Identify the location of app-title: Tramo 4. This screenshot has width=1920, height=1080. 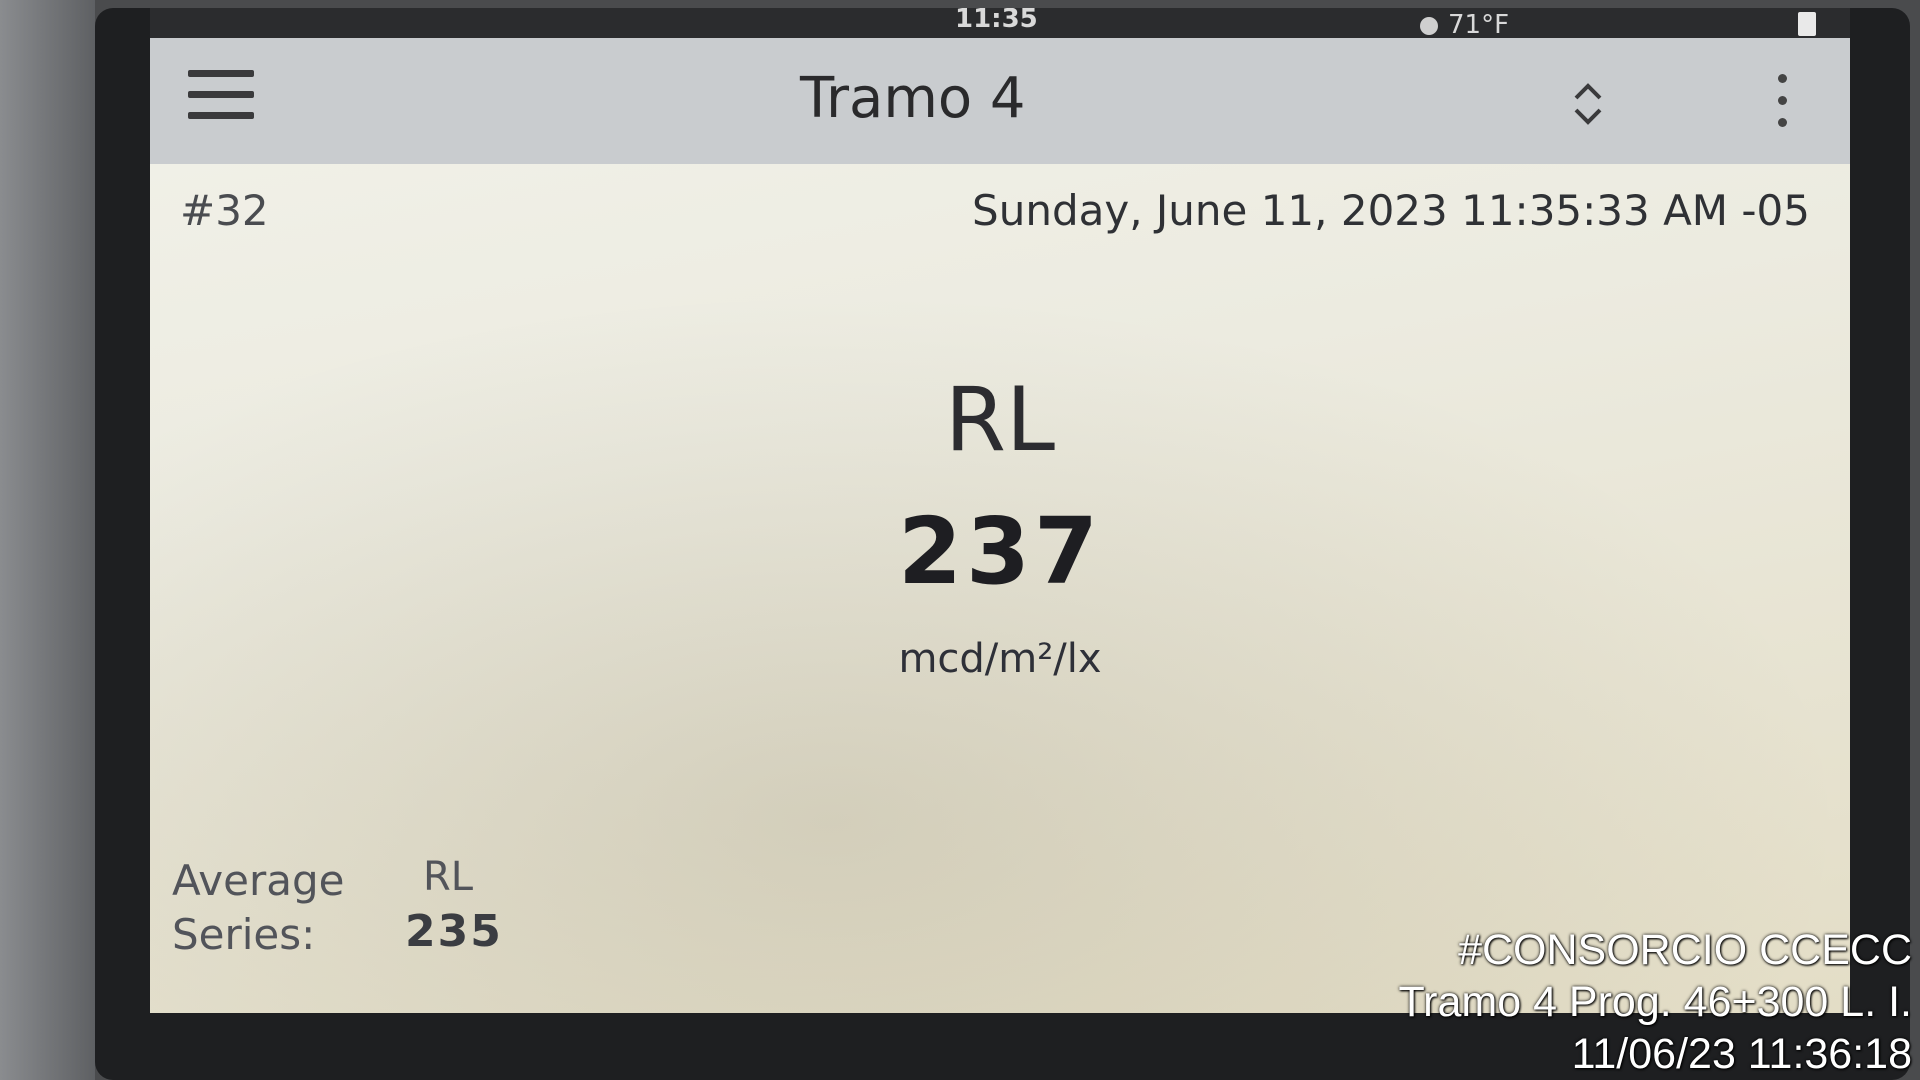
(913, 98).